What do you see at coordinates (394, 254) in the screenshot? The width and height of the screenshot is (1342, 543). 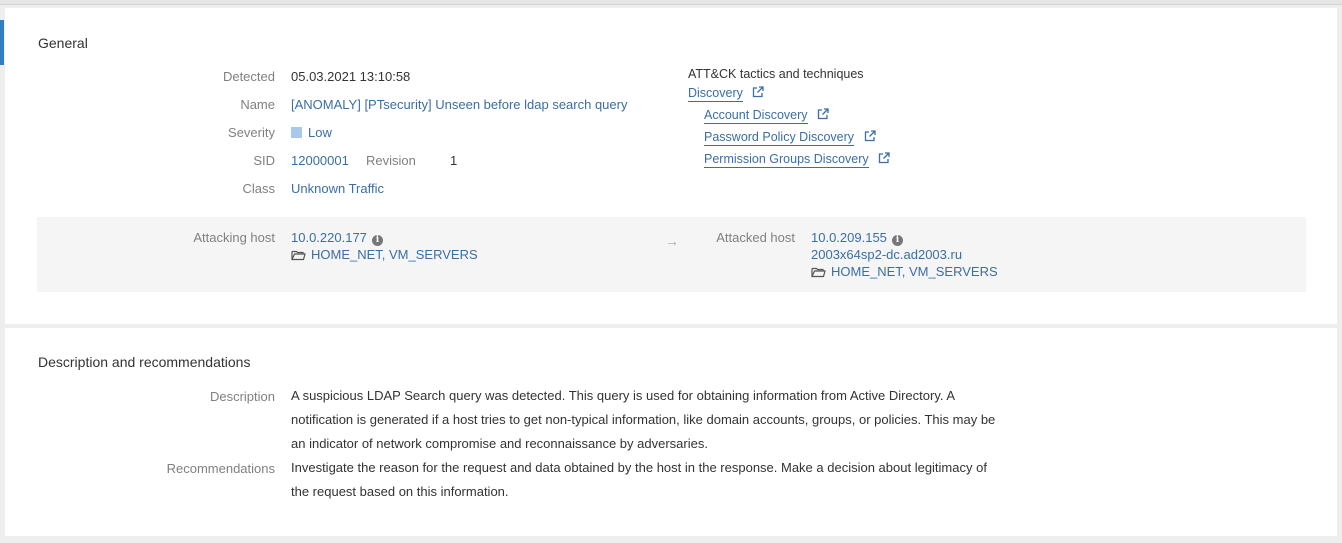 I see `attacking-groups-value: HOME_NET, VM_SERVERS` at bounding box center [394, 254].